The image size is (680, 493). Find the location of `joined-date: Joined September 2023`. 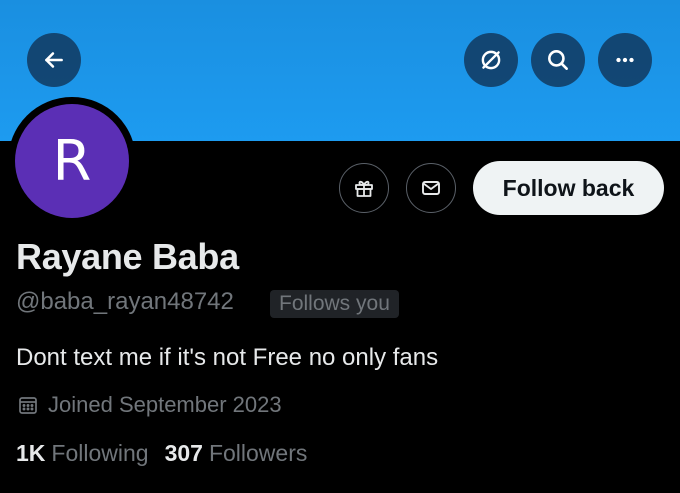

joined-date: Joined September 2023 is located at coordinates (149, 405).